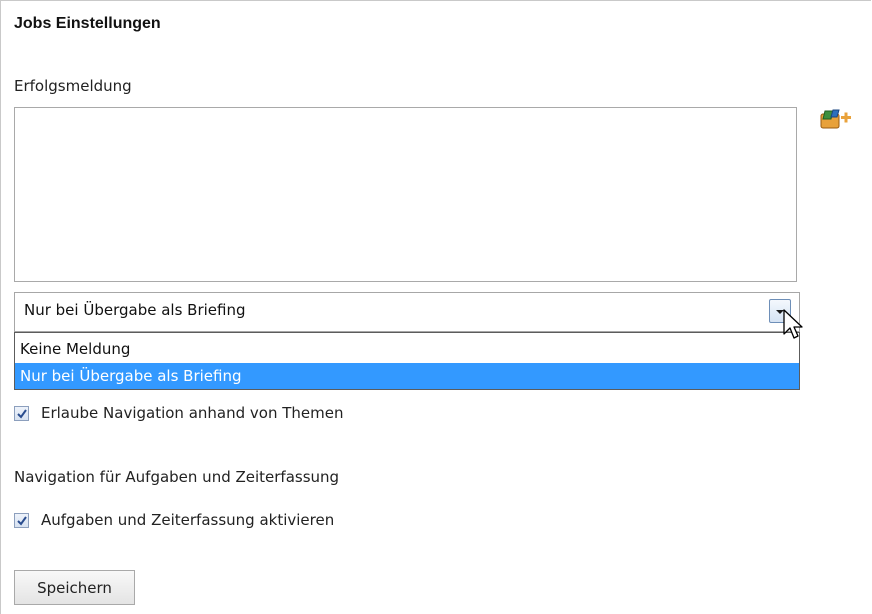 The width and height of the screenshot is (872, 614). I want to click on theme-navigation-checkbox, so click(21, 413).